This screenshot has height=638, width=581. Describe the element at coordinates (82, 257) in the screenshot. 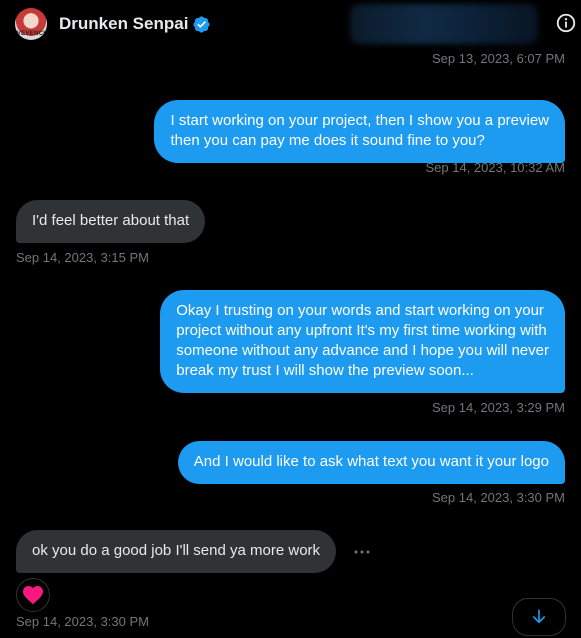

I see `message-timestamp: Sep 14, 2023, 3:15 PM` at that location.